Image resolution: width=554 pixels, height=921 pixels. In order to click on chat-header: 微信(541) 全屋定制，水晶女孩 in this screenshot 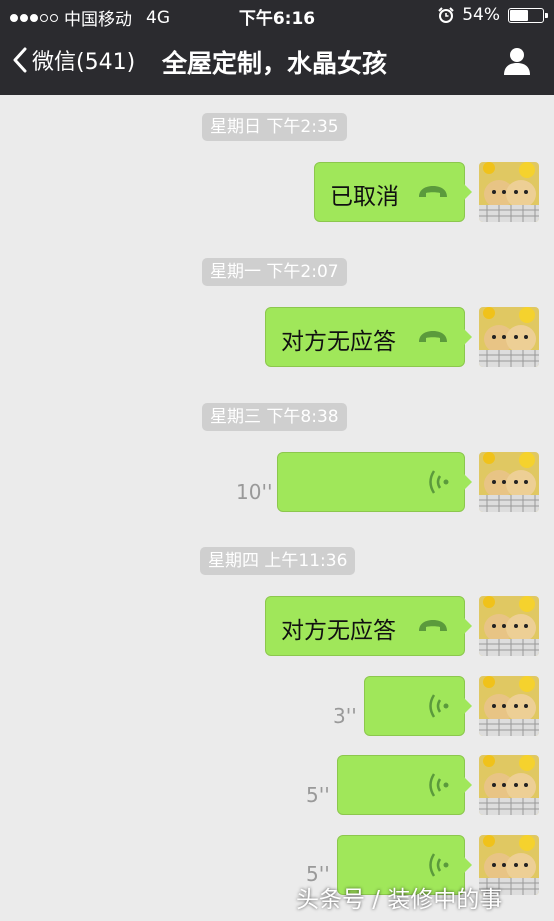, I will do `click(277, 62)`.